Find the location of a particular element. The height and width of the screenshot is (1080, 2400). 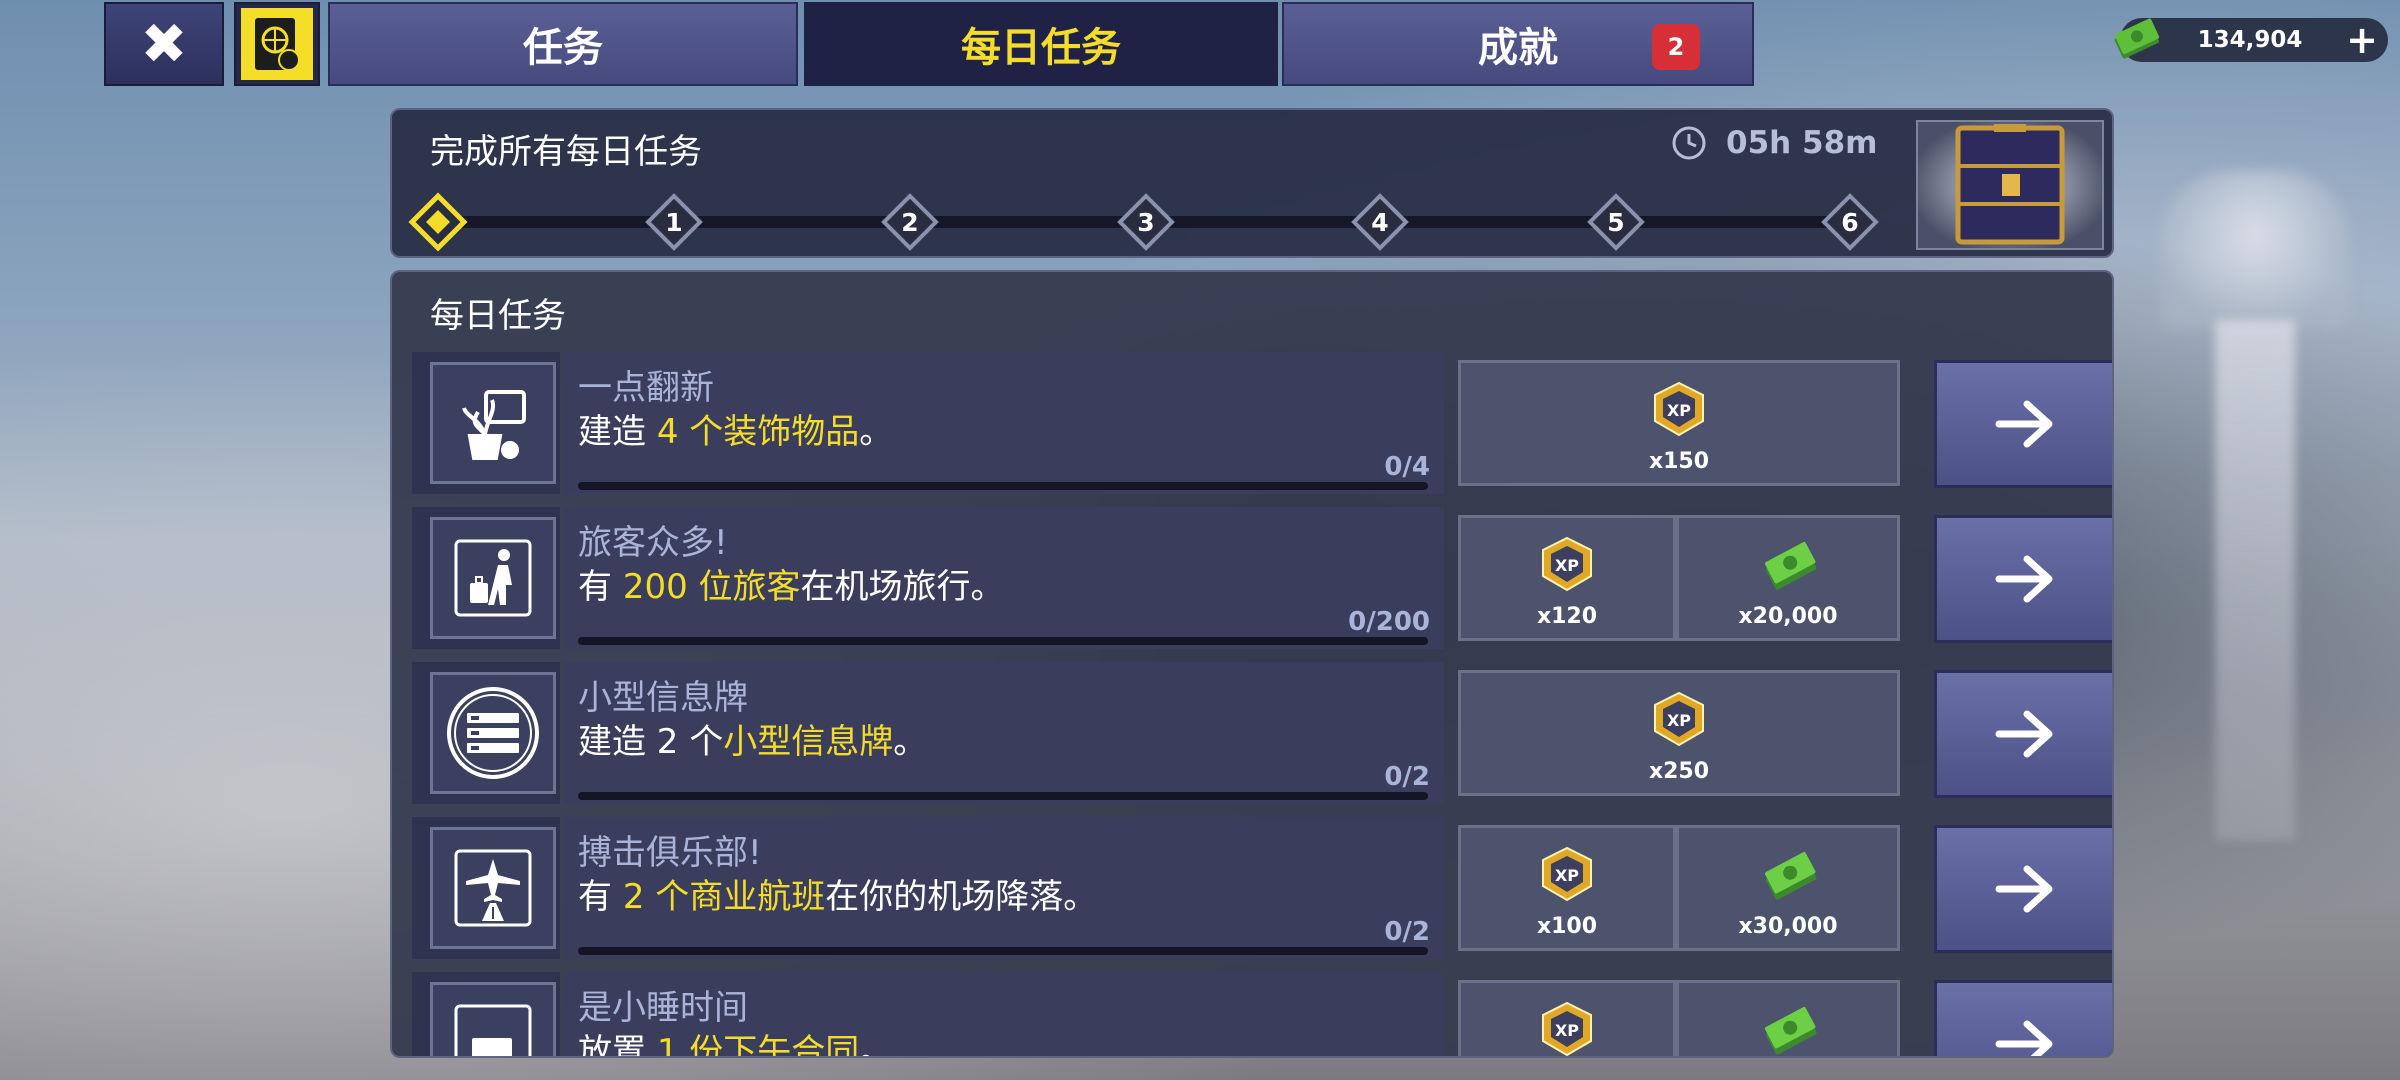

task-desc-highlight: 200 位旅客 is located at coordinates (711, 587).